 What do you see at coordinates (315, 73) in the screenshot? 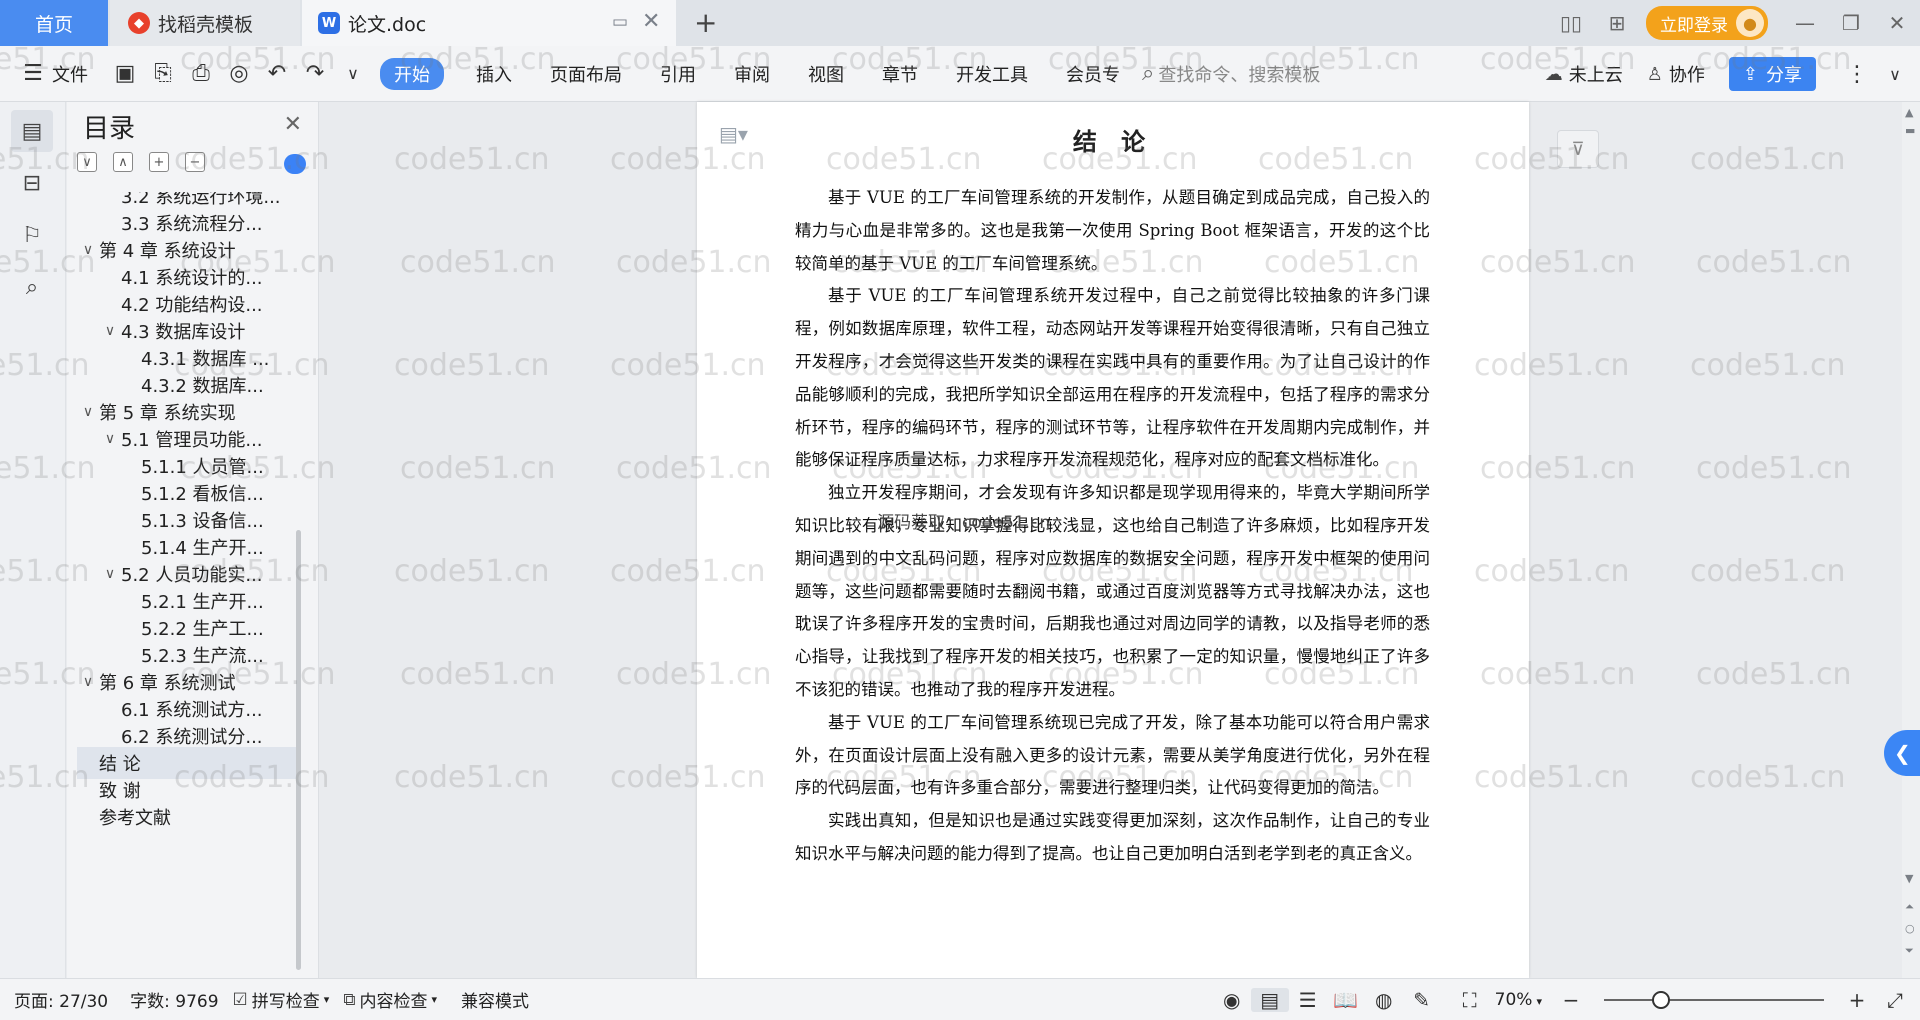
I see `redo-icon: ↷` at bounding box center [315, 73].